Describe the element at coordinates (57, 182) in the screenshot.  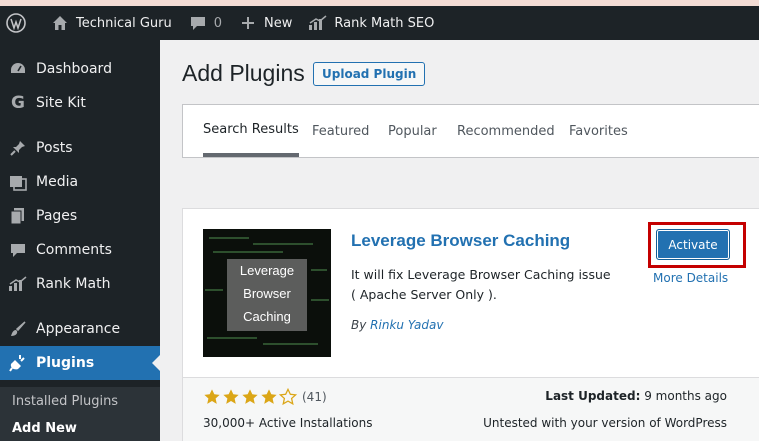
I see `sidebar-item-label: Media` at that location.